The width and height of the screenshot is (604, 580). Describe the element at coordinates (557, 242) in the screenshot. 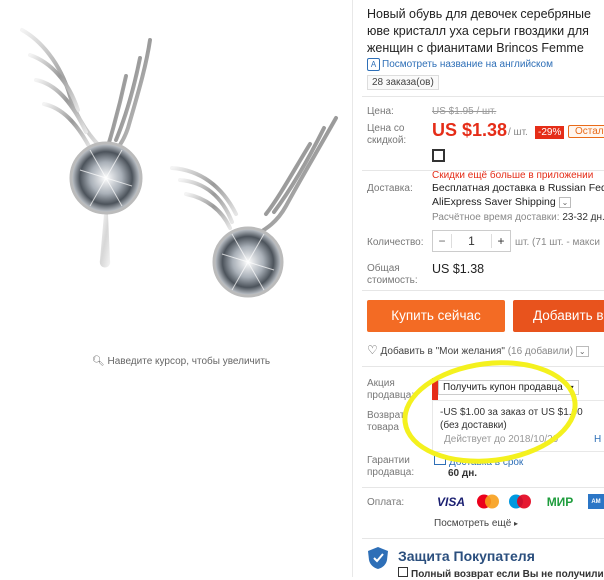

I see `available-quantity: шт. (71 шт. - макси` at that location.